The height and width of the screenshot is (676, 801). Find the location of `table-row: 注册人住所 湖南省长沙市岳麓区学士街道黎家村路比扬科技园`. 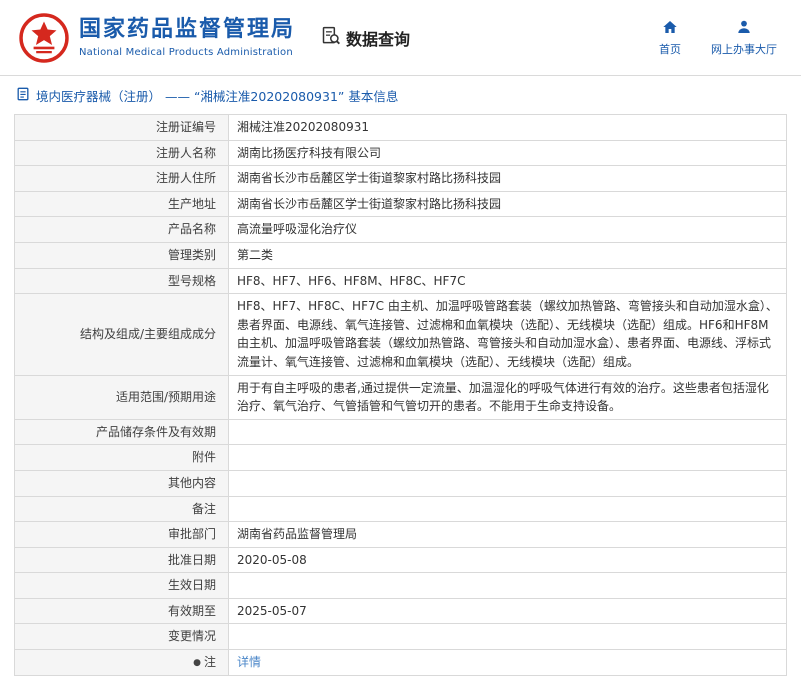

table-row: 注册人住所 湖南省长沙市岳麓区学士街道黎家村路比扬科技园 is located at coordinates (400, 178).